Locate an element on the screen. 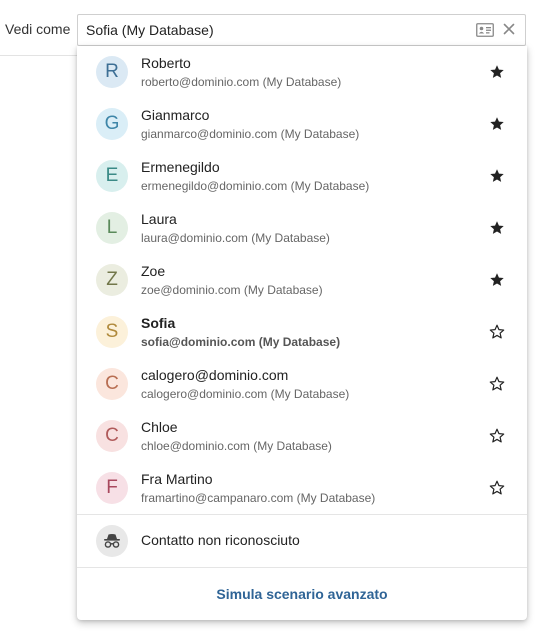 This screenshot has height=631, width=545. avatar: G is located at coordinates (112, 124).